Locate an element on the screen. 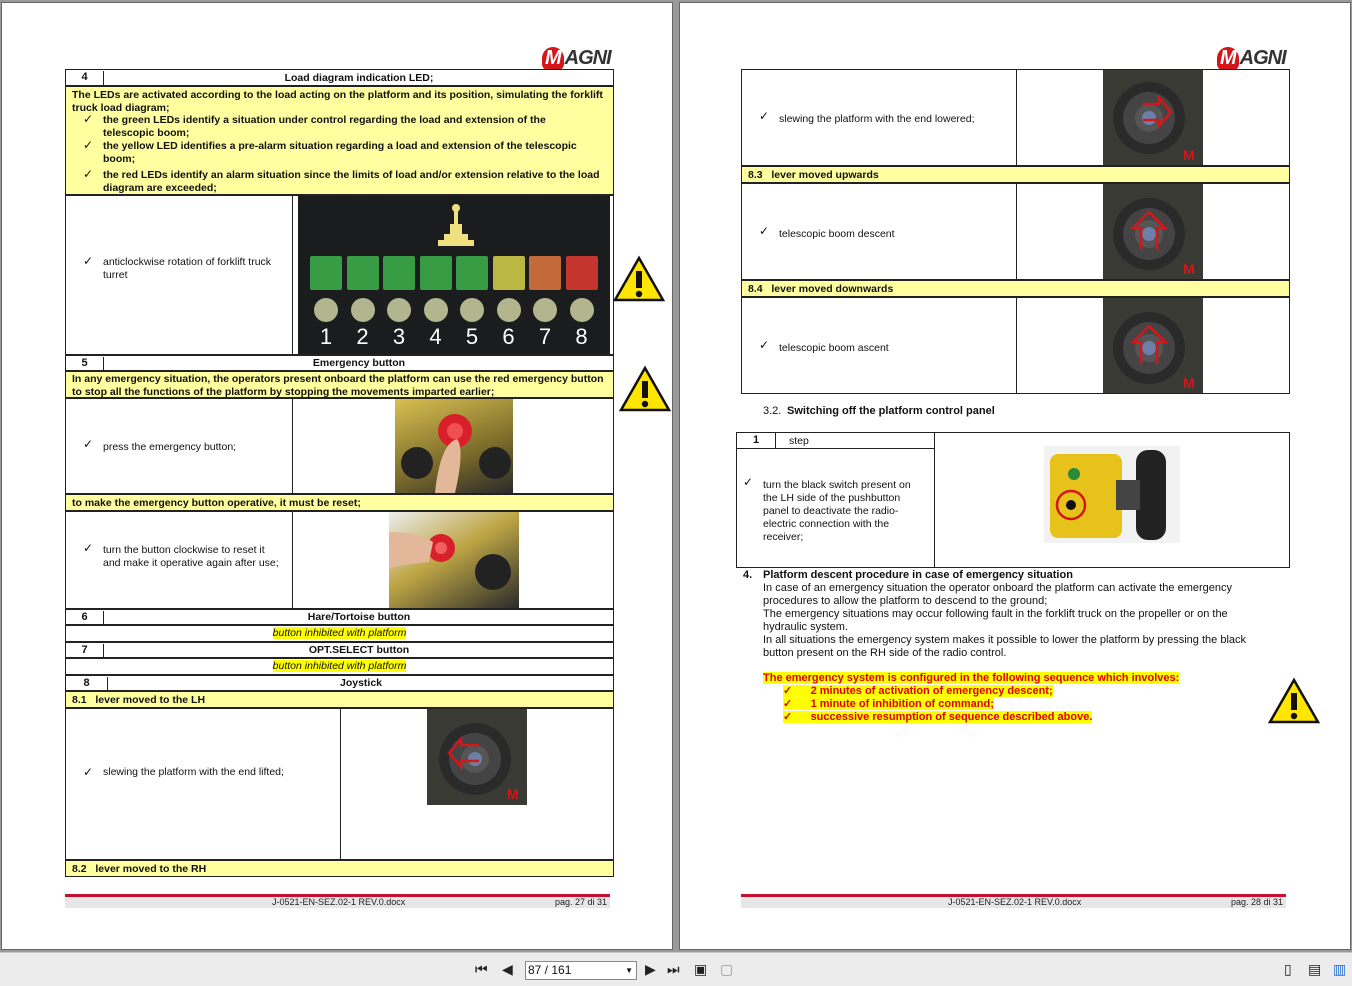 The width and height of the screenshot is (1352, 986). sub81-title: 8.1 lever moved to the LH is located at coordinates (139, 700).